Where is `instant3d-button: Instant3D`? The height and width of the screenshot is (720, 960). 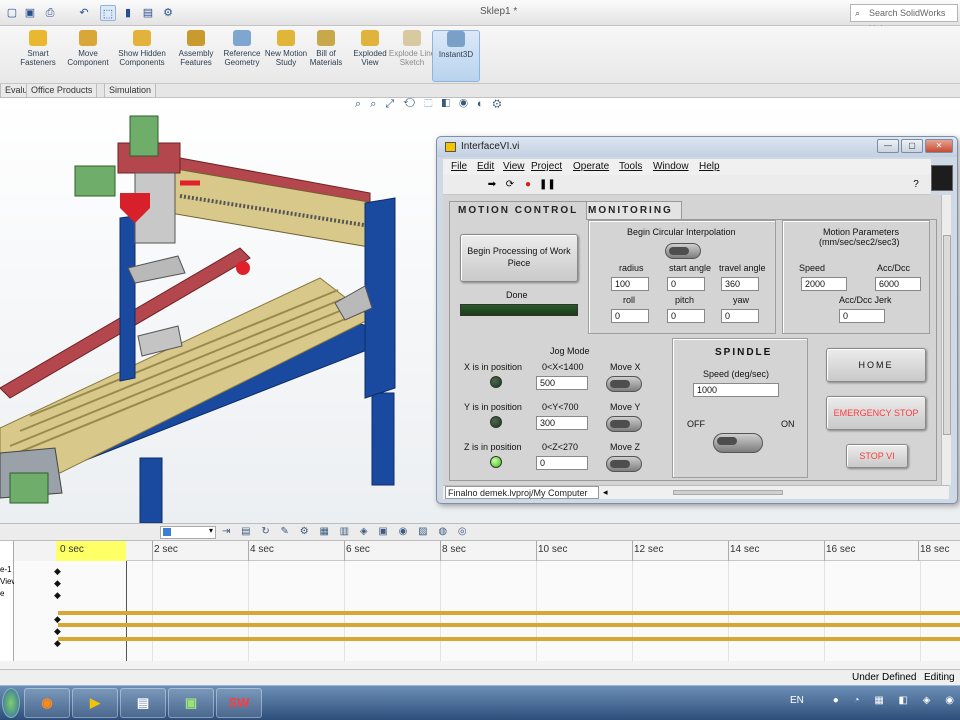
instant3d-button: Instant3D is located at coordinates (456, 56).